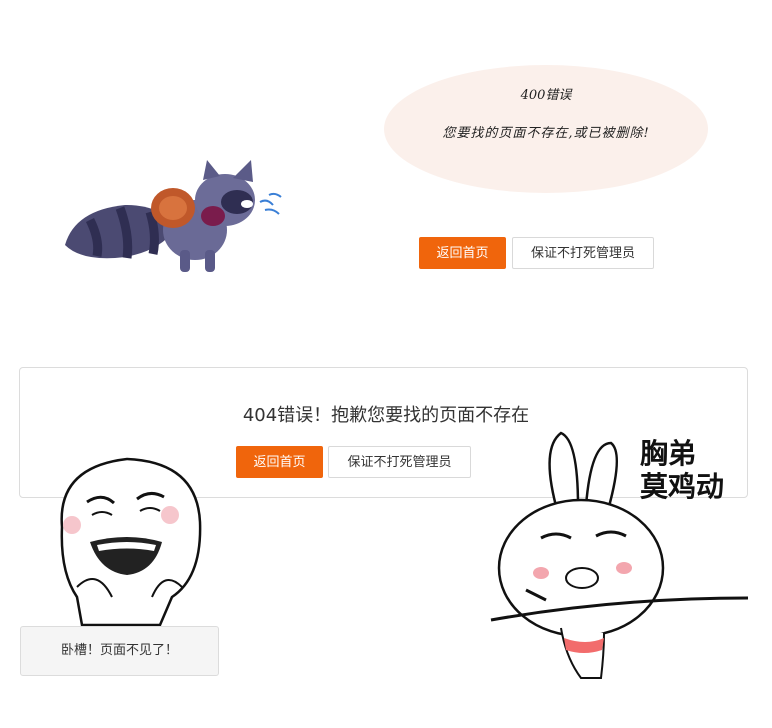 The width and height of the screenshot is (772, 728). I want to click on bottom-message-text: 卧槽！页面不见了！, so click(119, 650).